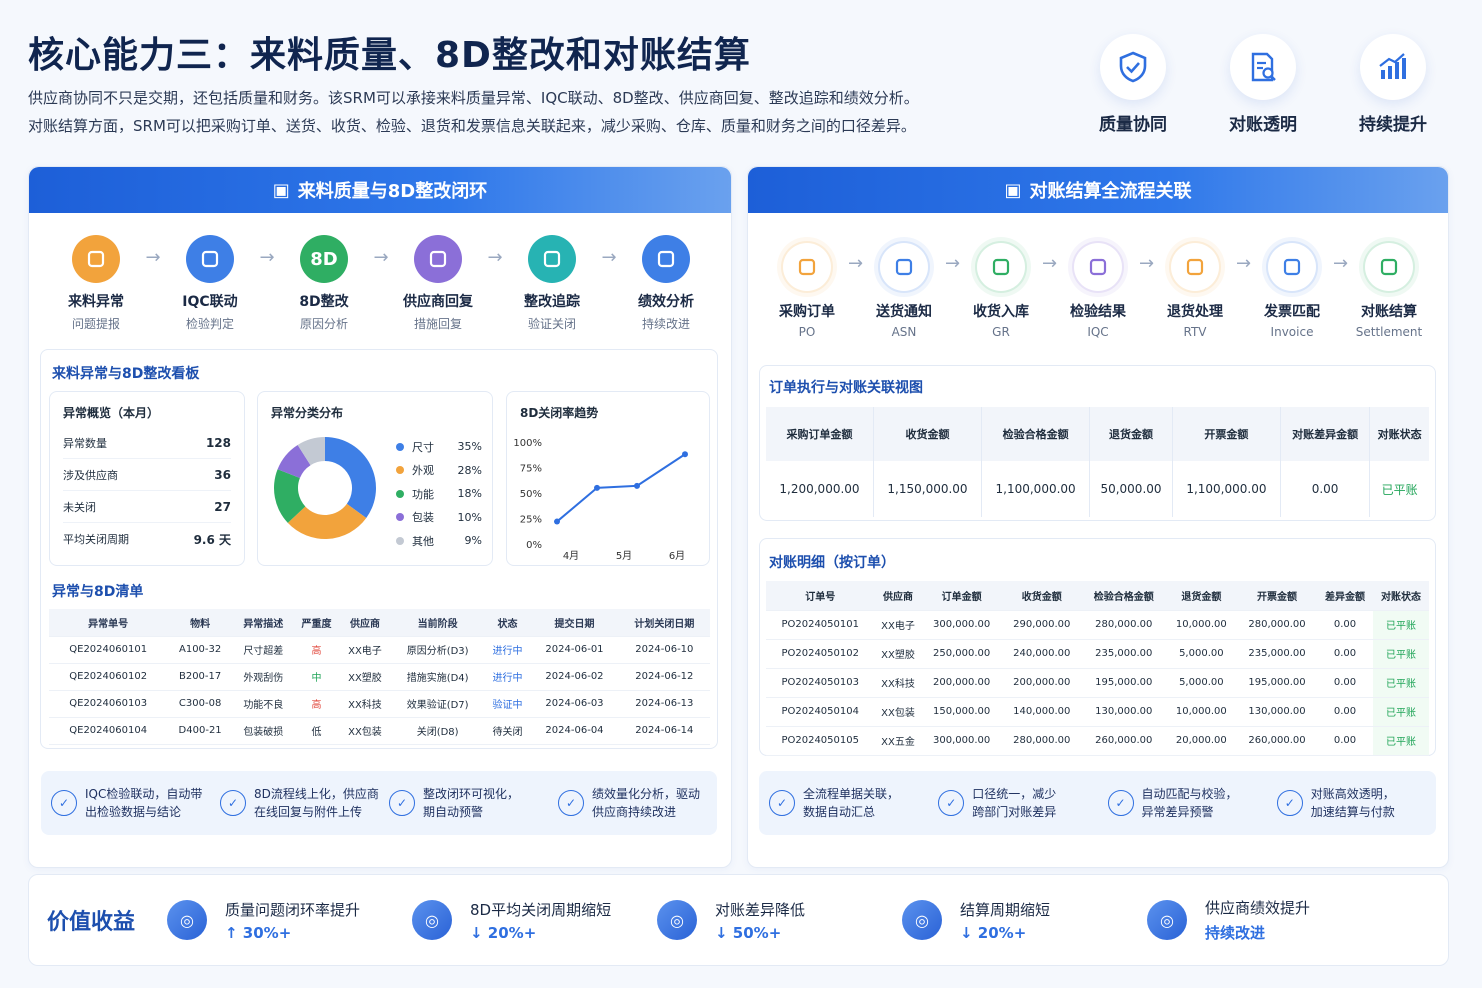 This screenshot has width=1482, height=988. What do you see at coordinates (133, 812) in the screenshot?
I see `footer-line: 出检验数据与结论` at bounding box center [133, 812].